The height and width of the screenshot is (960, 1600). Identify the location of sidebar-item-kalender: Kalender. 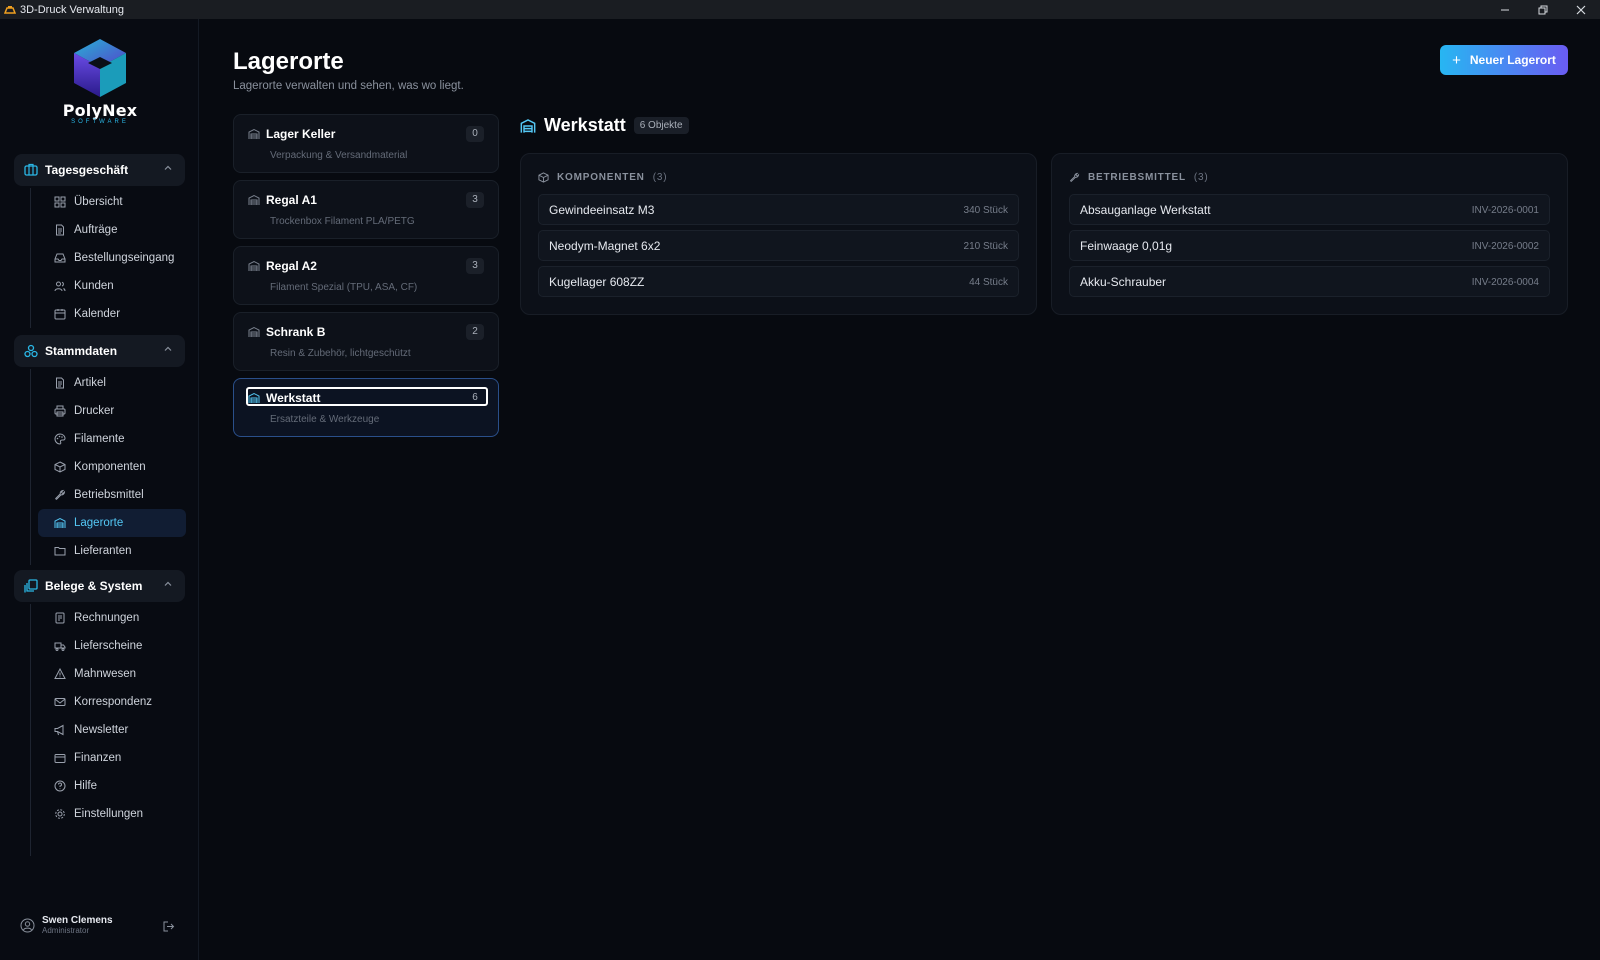
(112, 314).